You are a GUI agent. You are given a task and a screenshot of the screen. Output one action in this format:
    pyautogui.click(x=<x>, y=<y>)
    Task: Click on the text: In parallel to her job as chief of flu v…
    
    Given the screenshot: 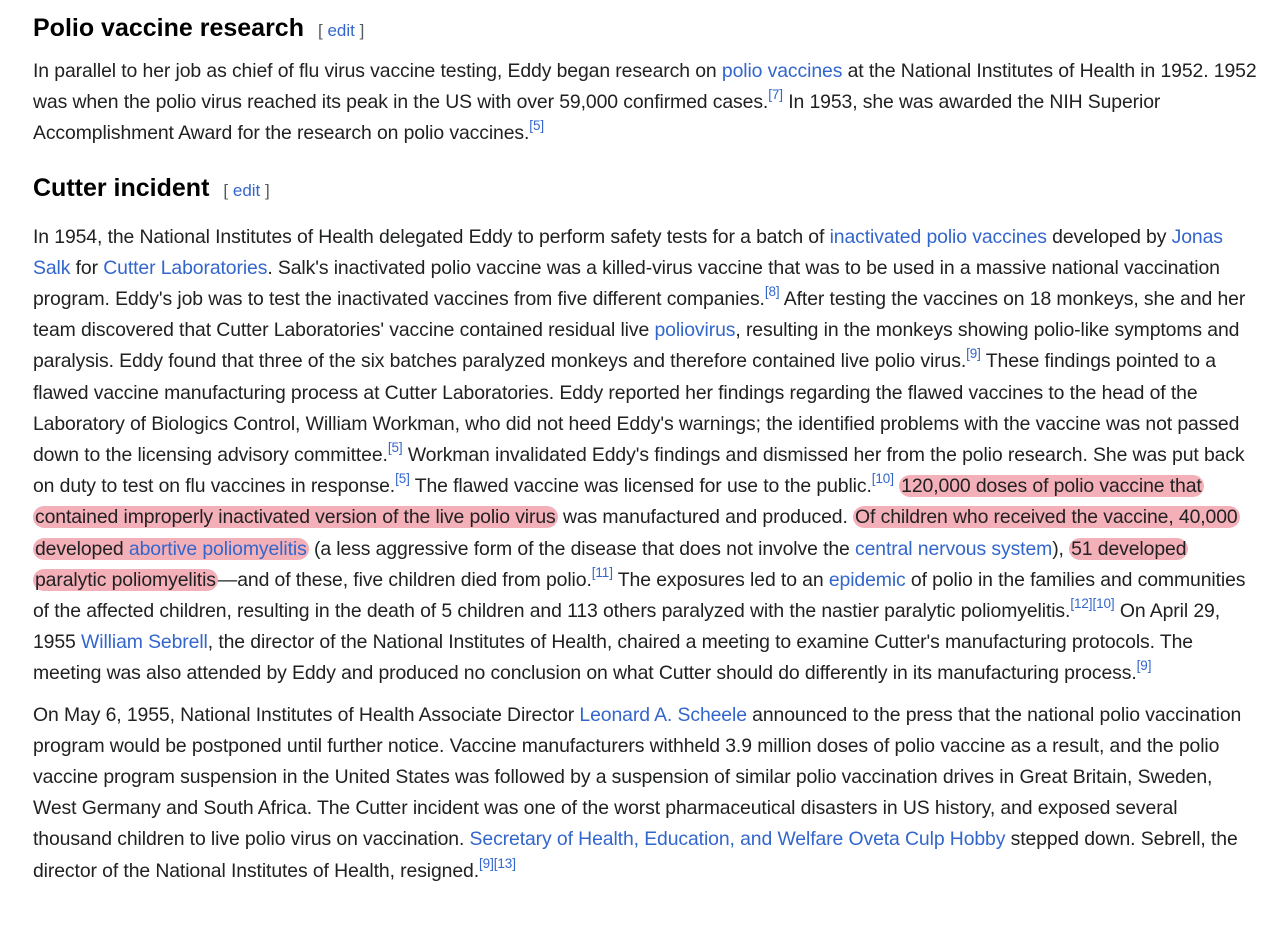 What is the action you would take?
    pyautogui.click(x=377, y=71)
    